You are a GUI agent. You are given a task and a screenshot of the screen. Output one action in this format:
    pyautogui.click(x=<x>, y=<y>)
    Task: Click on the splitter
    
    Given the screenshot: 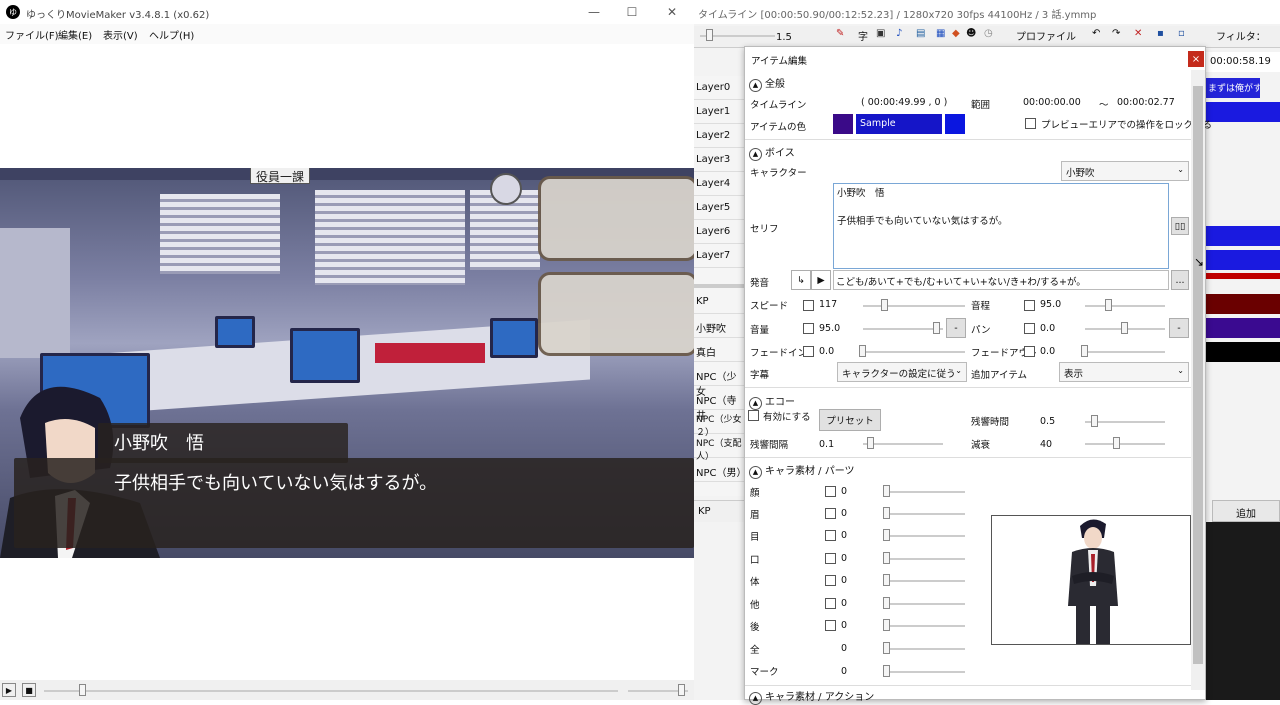 What is the action you would take?
    pyautogui.click(x=720, y=286)
    